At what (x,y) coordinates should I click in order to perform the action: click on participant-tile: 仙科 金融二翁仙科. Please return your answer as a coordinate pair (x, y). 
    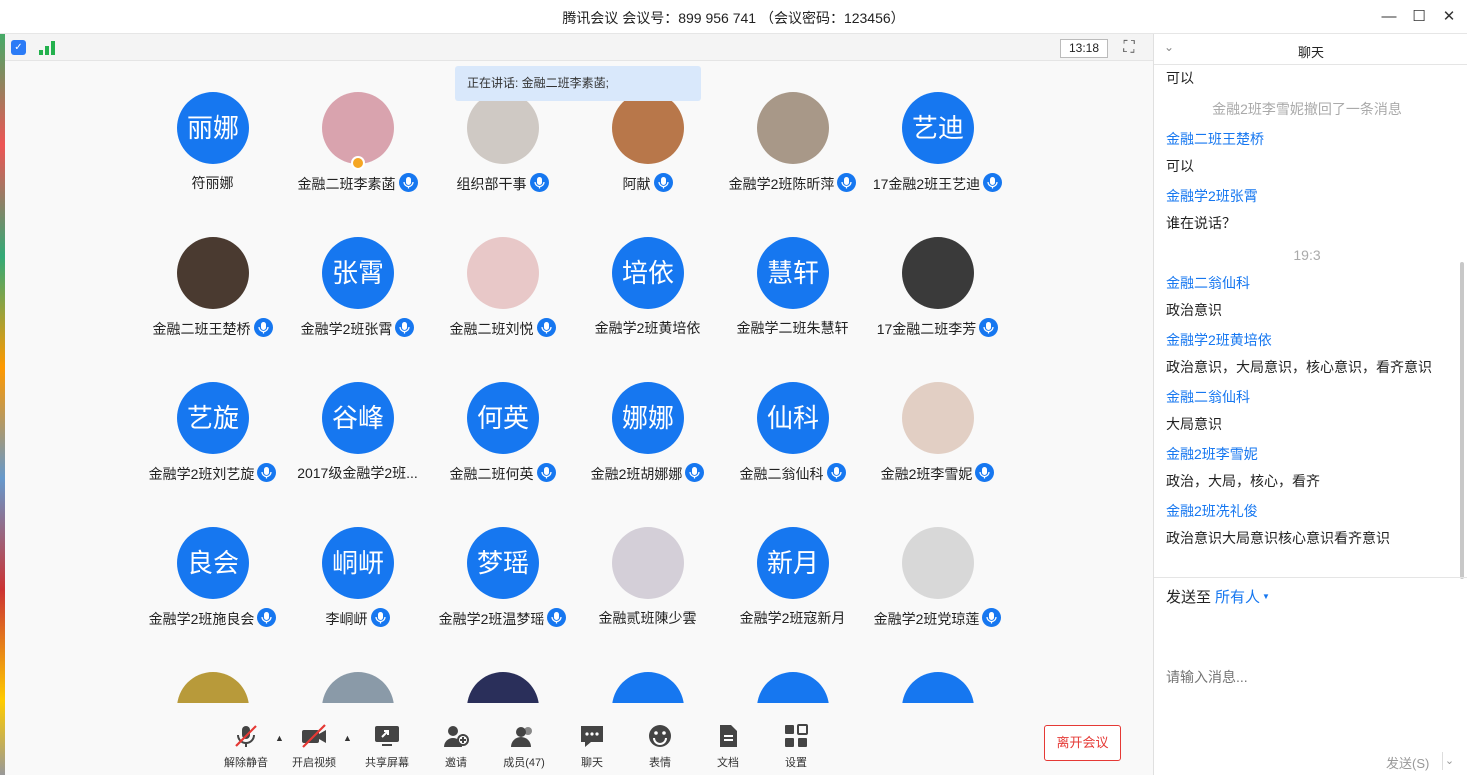
    Looking at the image, I should click on (792, 423).